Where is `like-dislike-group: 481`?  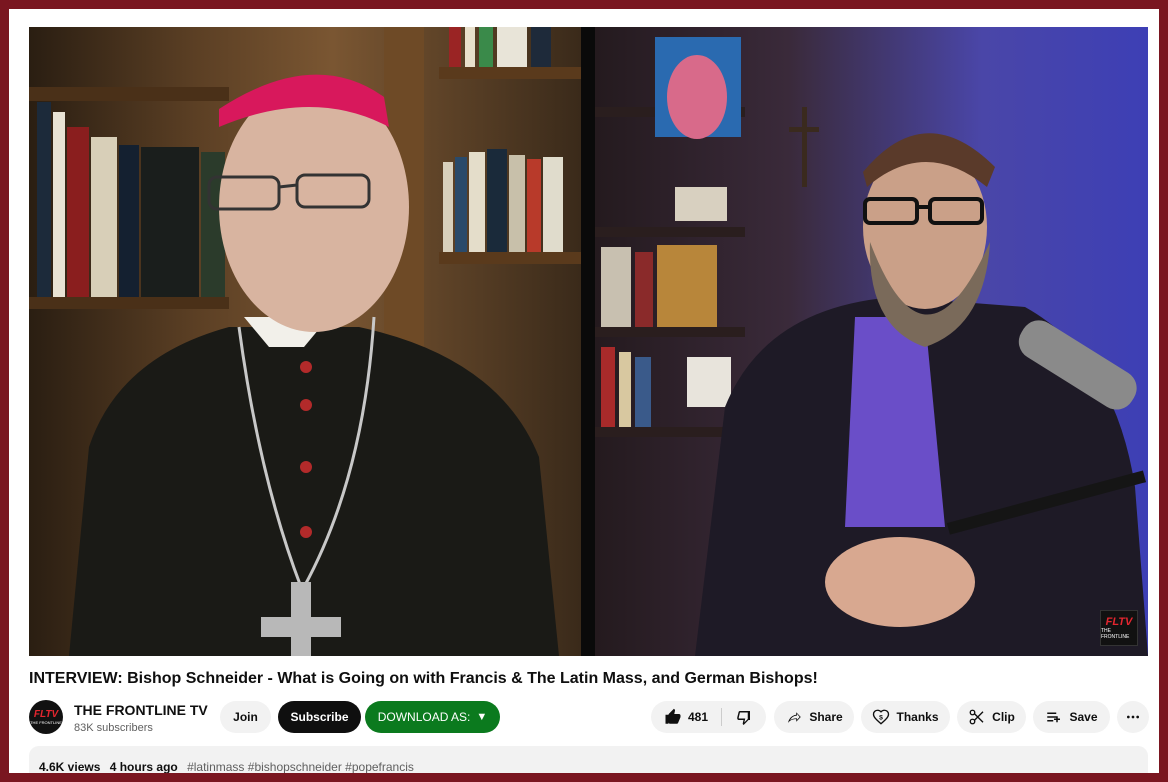 like-dislike-group: 481 is located at coordinates (708, 717).